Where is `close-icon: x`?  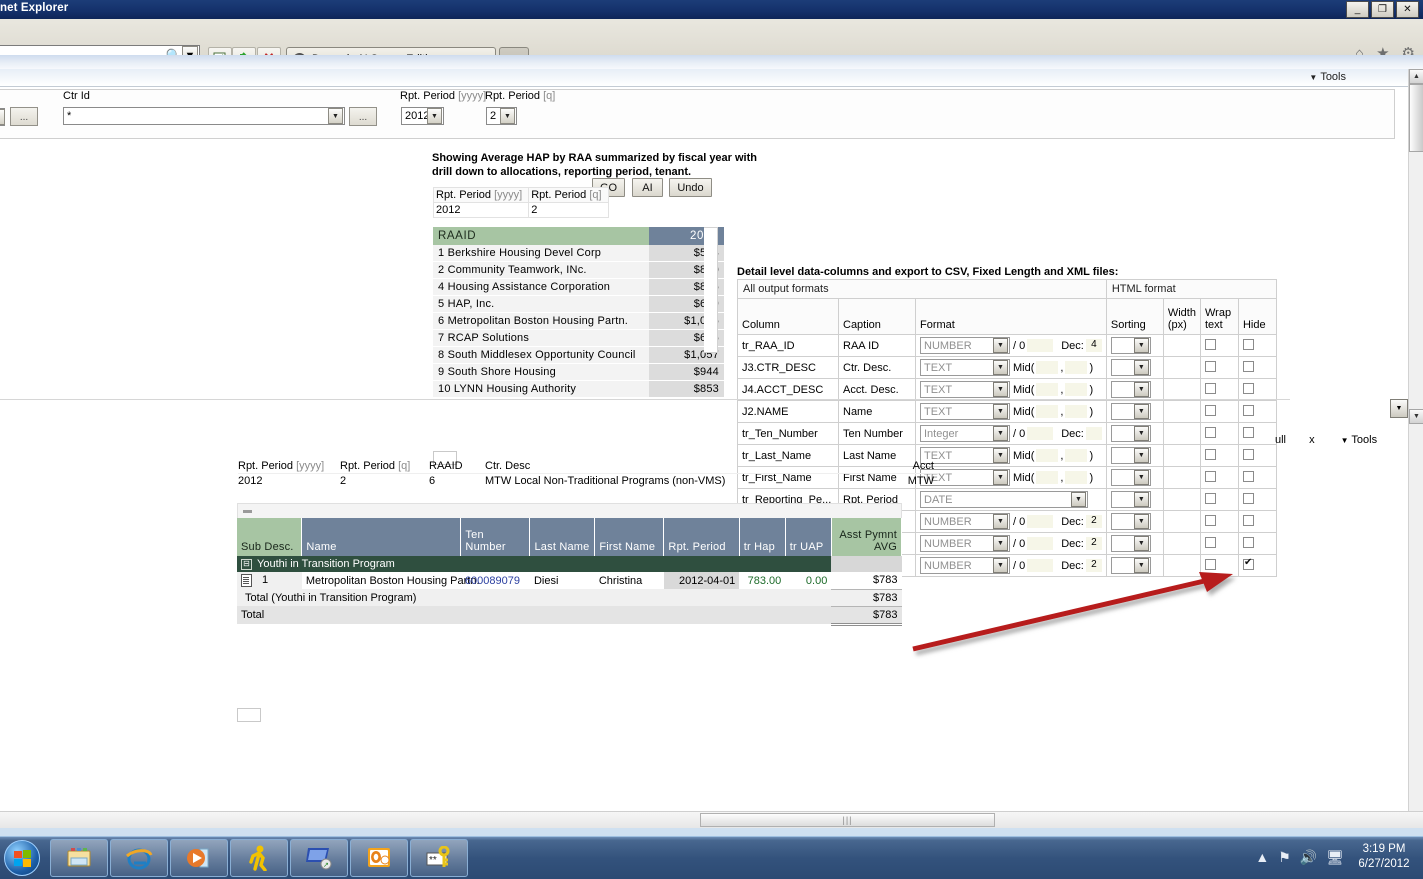 close-icon: x is located at coordinates (1312, 440).